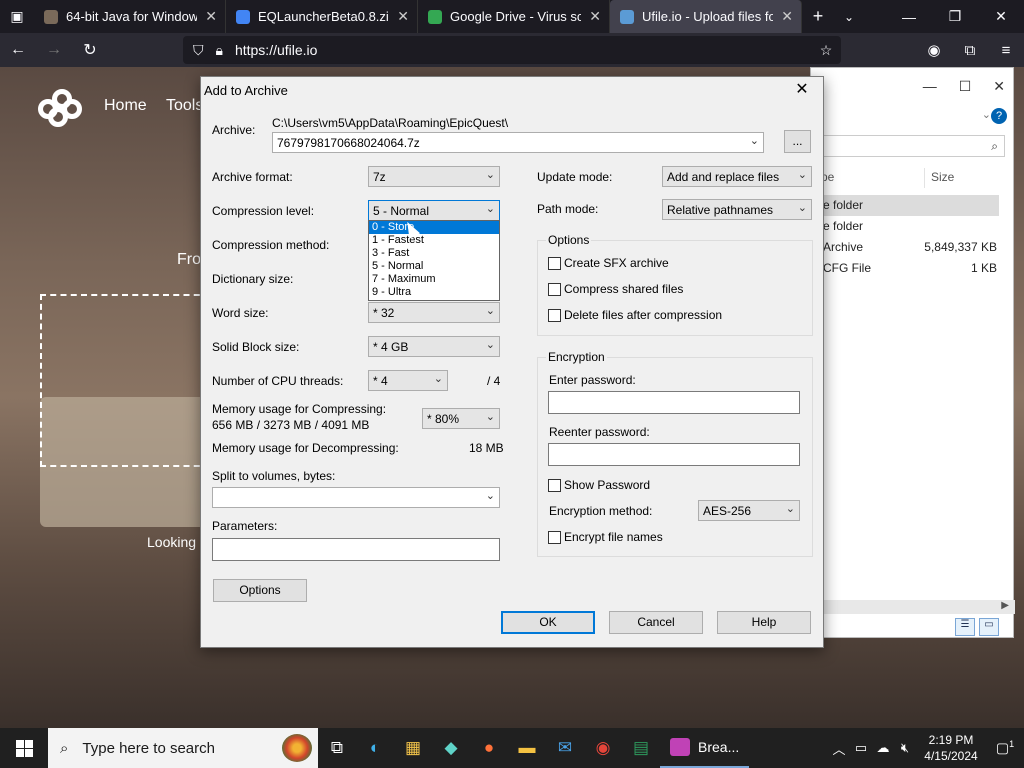 This screenshot has height=768, width=1024. Describe the element at coordinates (635, 315) in the screenshot. I see `delete-after-checkbox: Delete files after compression` at that location.